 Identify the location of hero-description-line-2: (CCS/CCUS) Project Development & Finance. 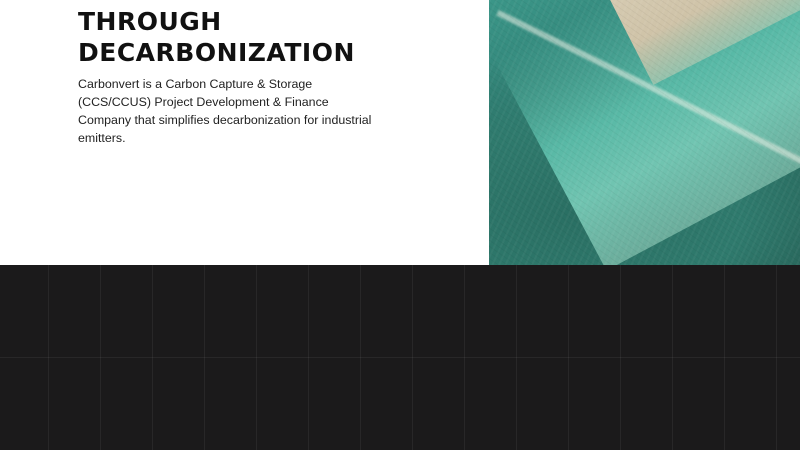
(203, 102).